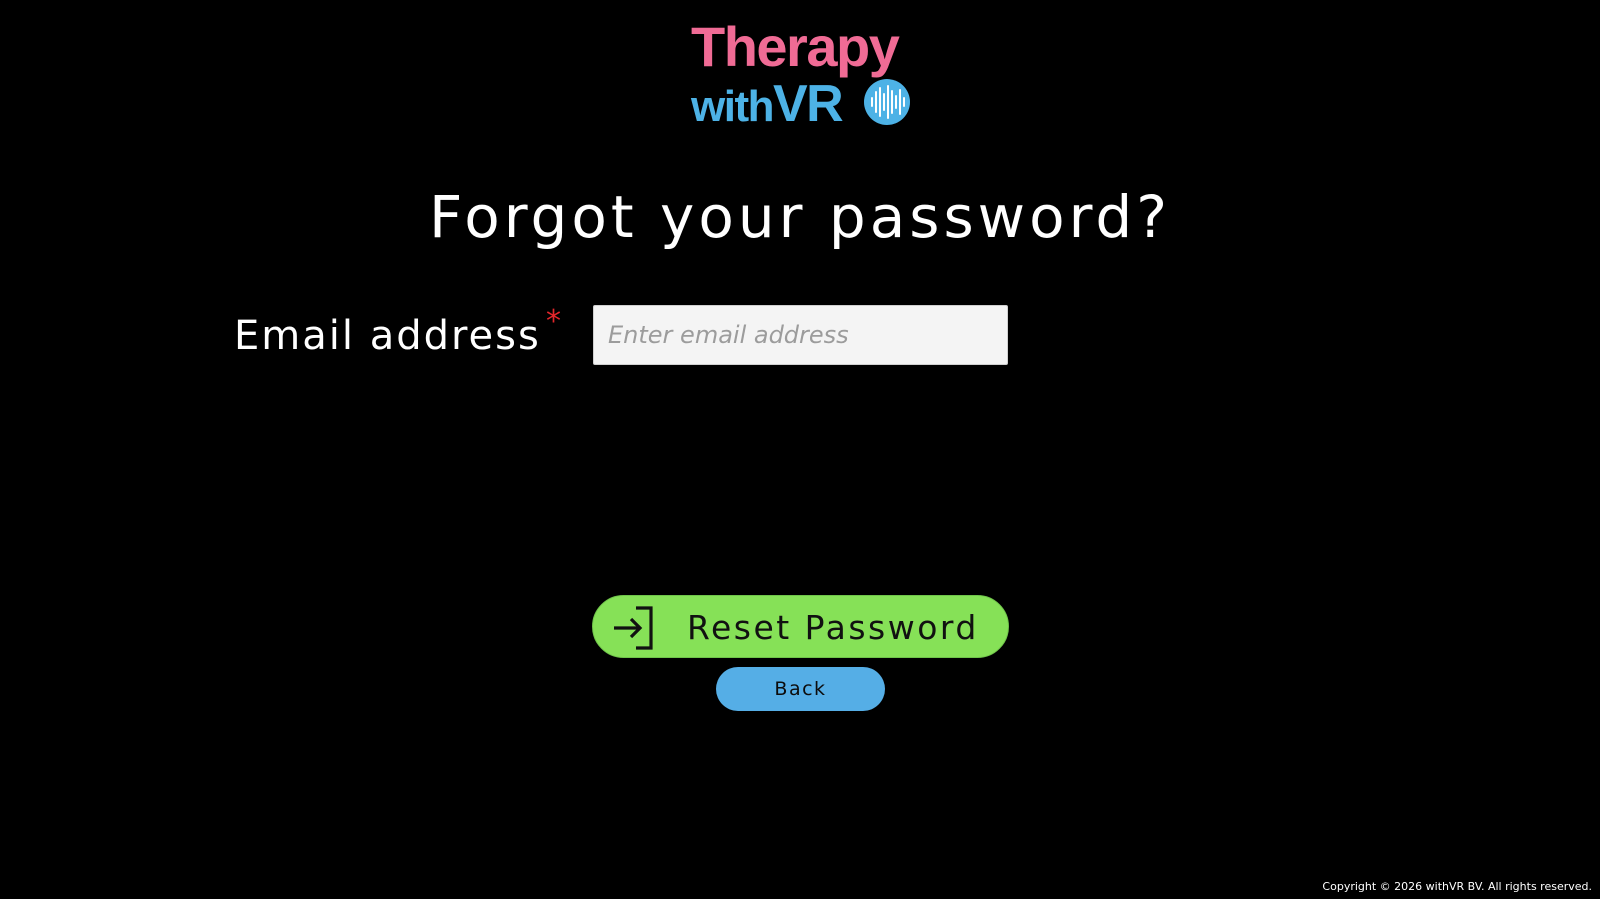  I want to click on page-title: Forgot your password?, so click(800, 217).